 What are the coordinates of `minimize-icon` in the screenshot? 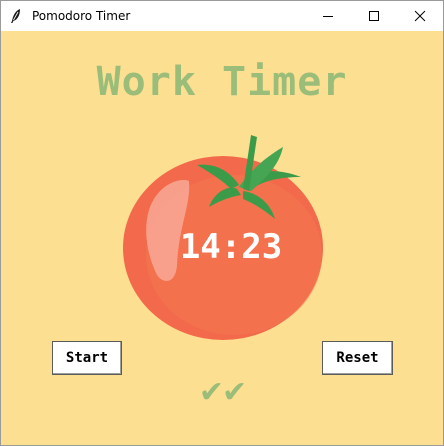 It's located at (328, 16).